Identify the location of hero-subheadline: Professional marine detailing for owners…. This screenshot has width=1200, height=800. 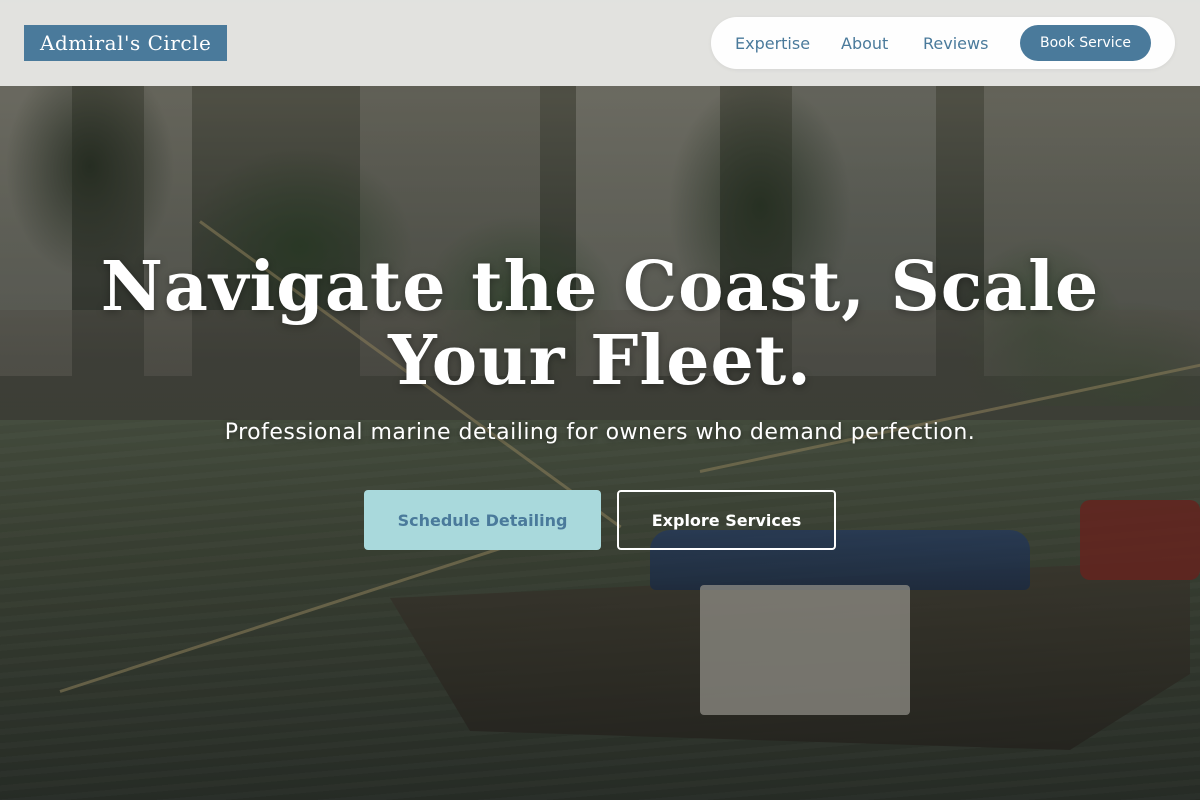
(600, 432).